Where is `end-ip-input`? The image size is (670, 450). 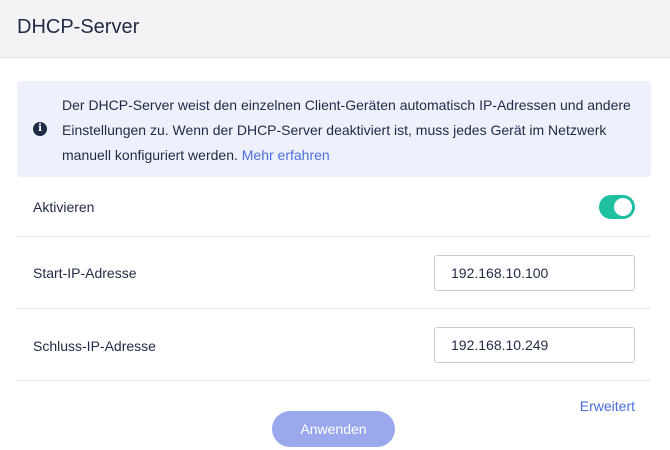 end-ip-input is located at coordinates (534, 345).